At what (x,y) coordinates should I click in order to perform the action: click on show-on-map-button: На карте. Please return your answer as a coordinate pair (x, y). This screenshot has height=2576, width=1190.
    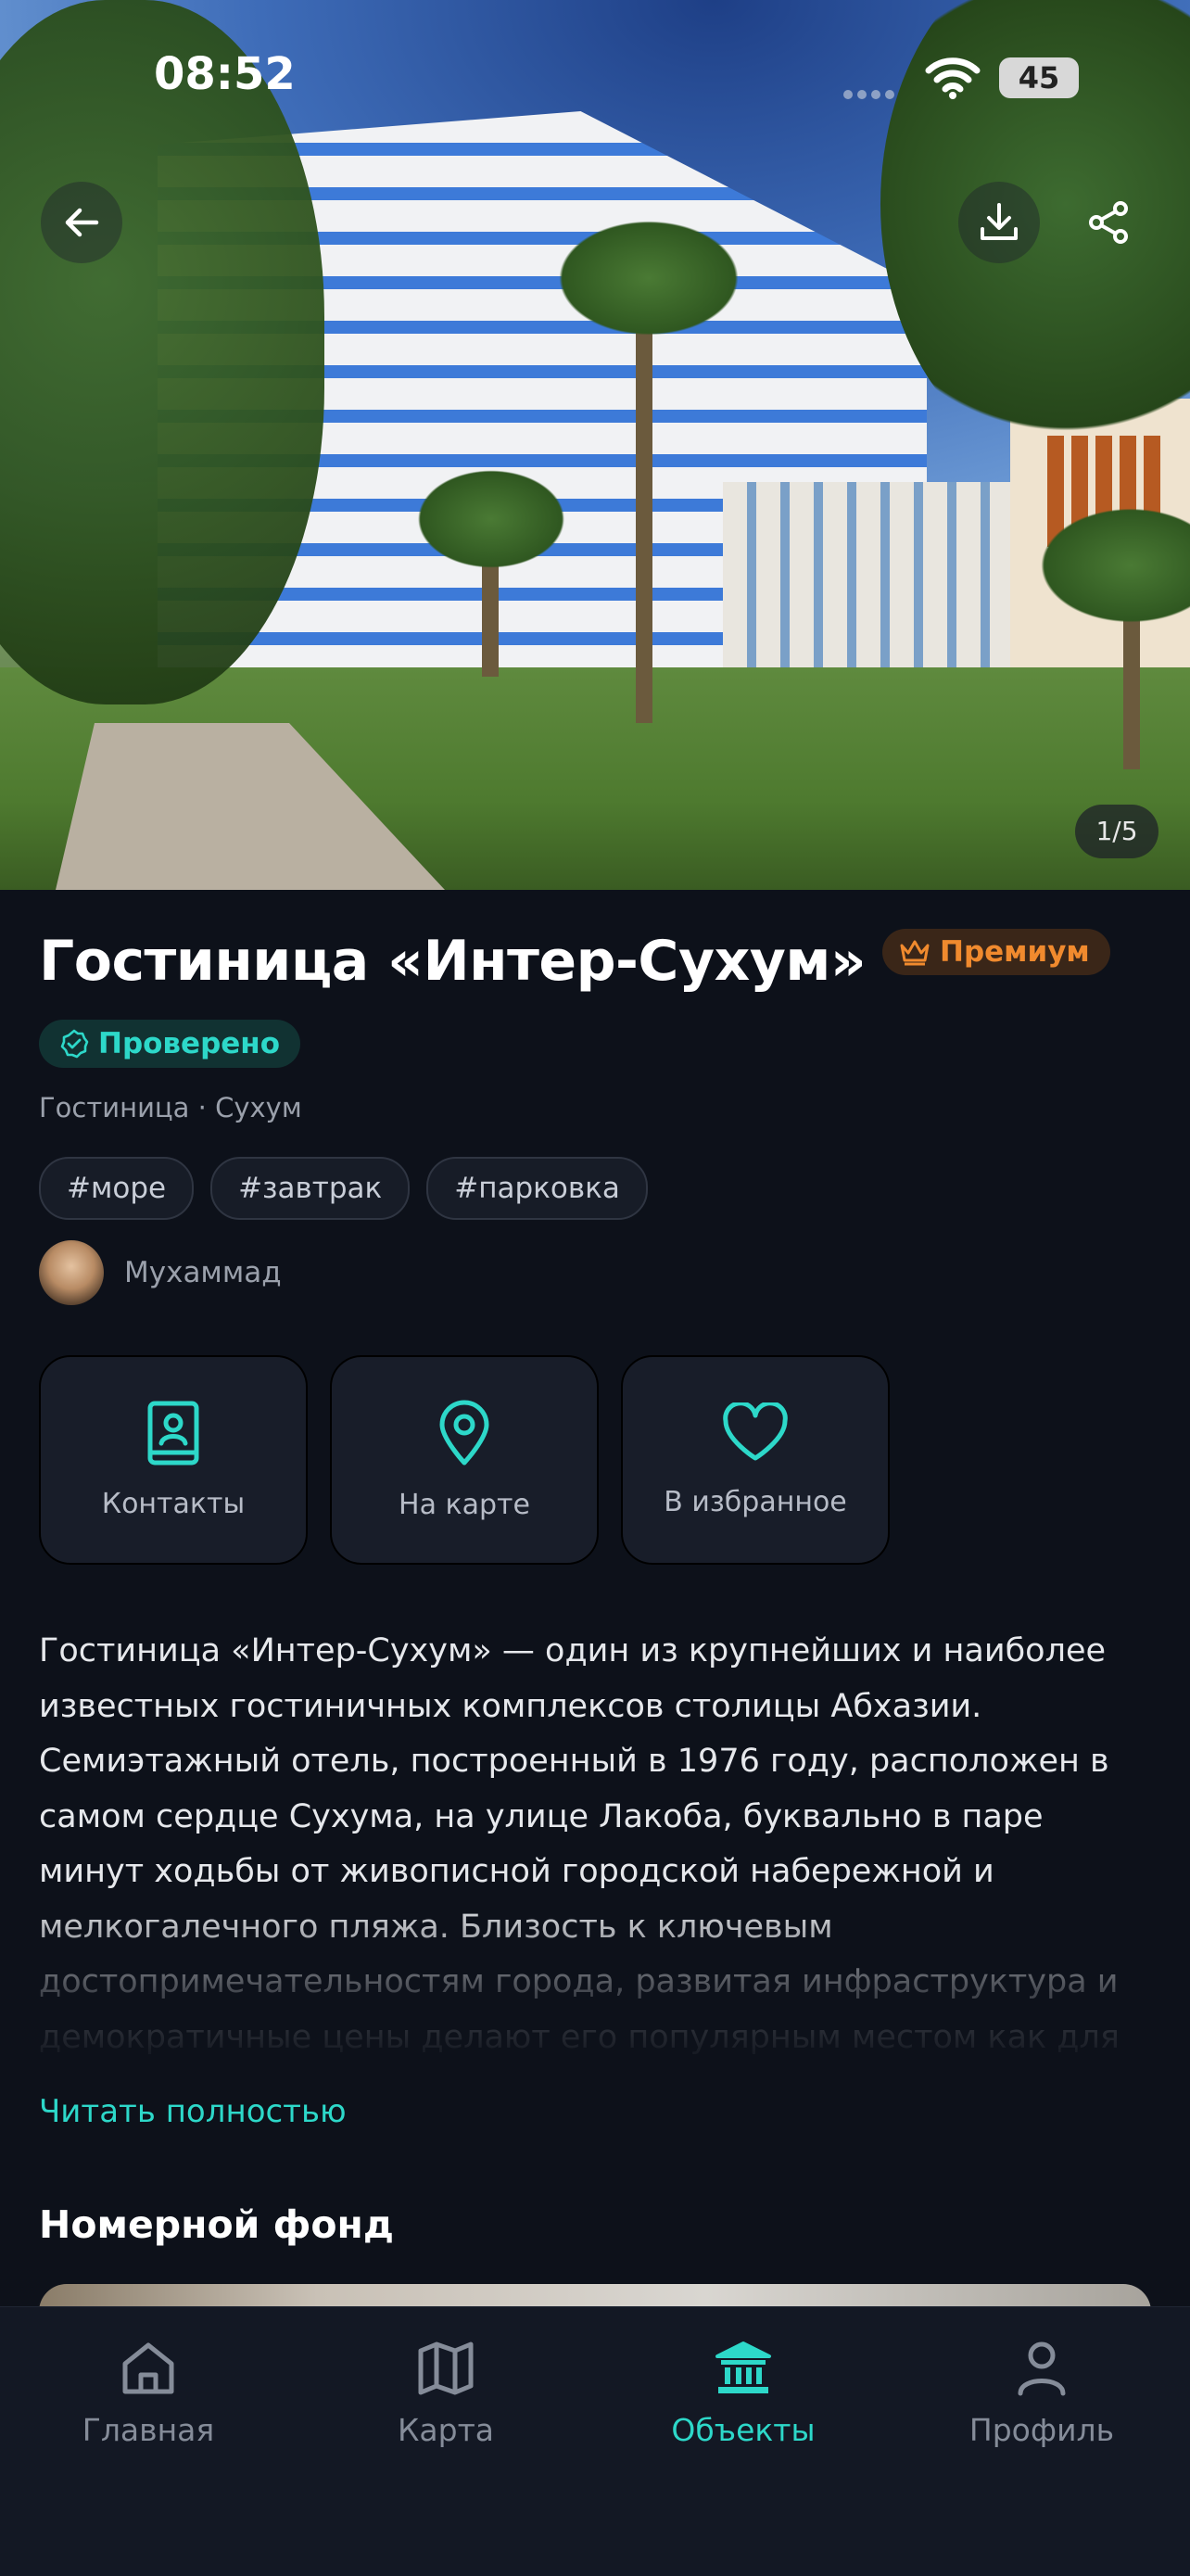
    Looking at the image, I should click on (464, 1460).